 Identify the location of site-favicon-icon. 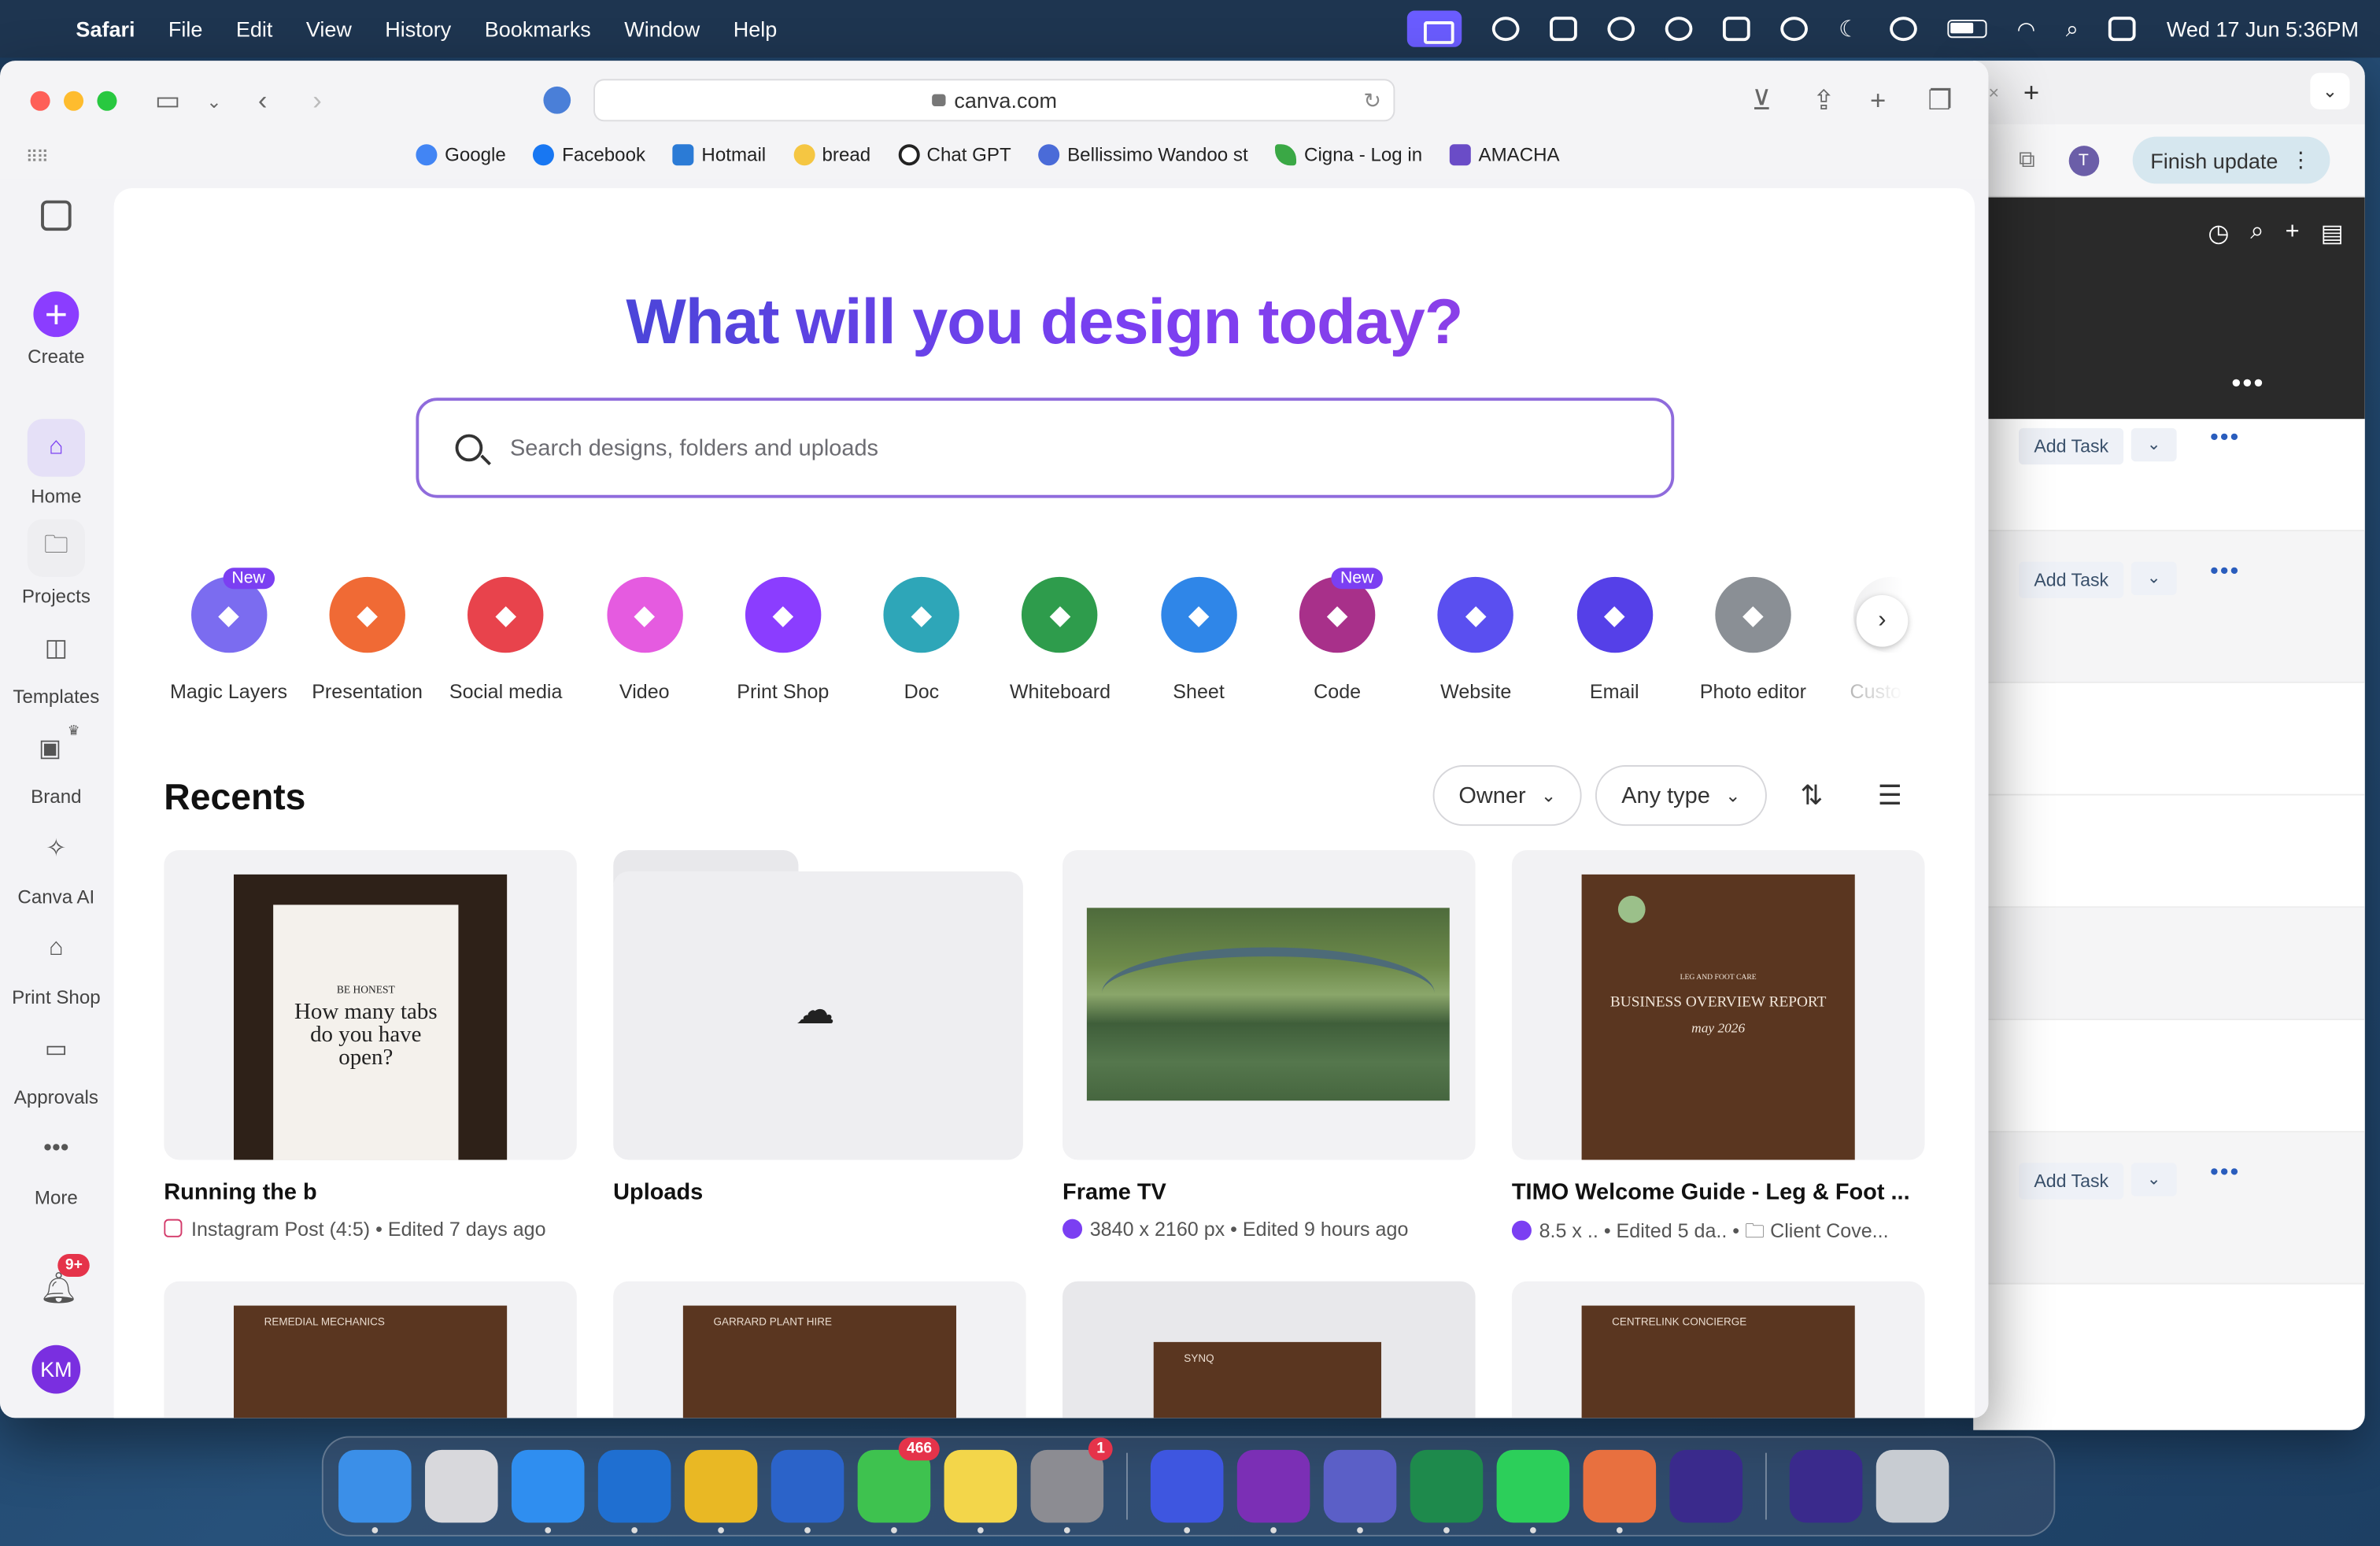
(557, 100).